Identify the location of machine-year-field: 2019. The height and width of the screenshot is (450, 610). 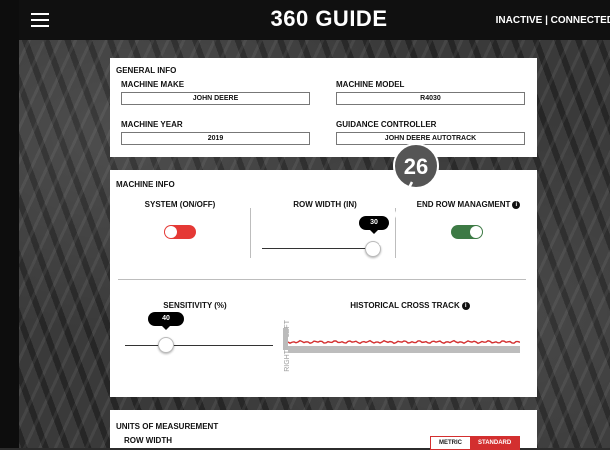
(215, 138).